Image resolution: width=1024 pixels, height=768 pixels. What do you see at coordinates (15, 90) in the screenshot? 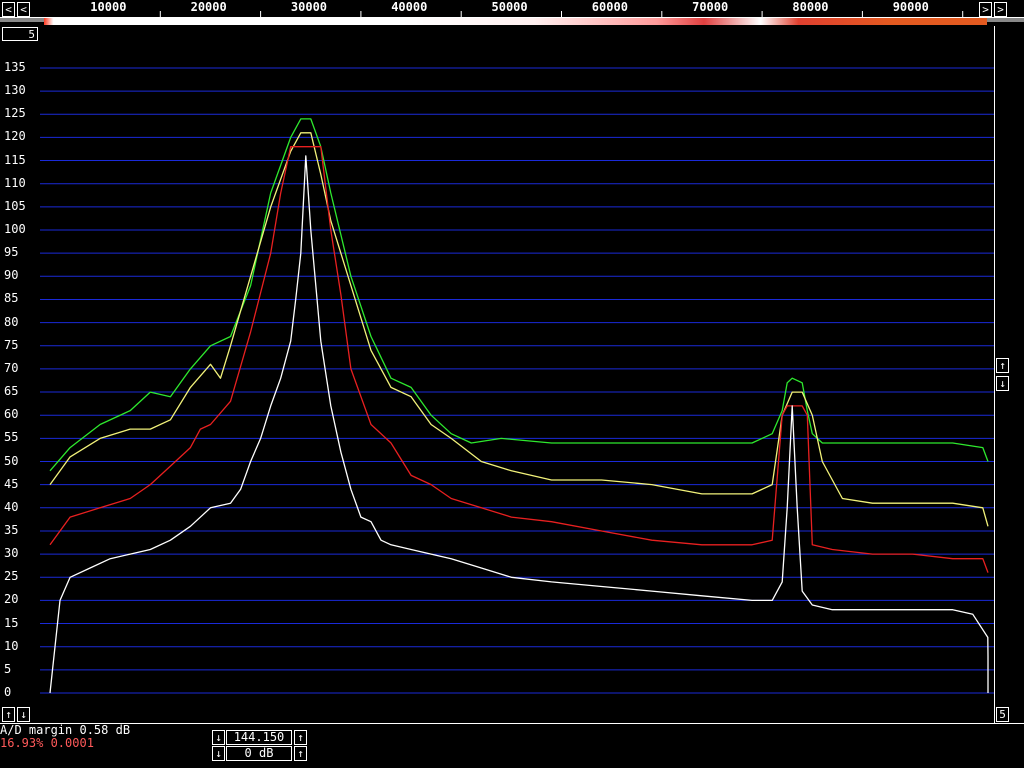
I see `db-axis-label: 130` at bounding box center [15, 90].